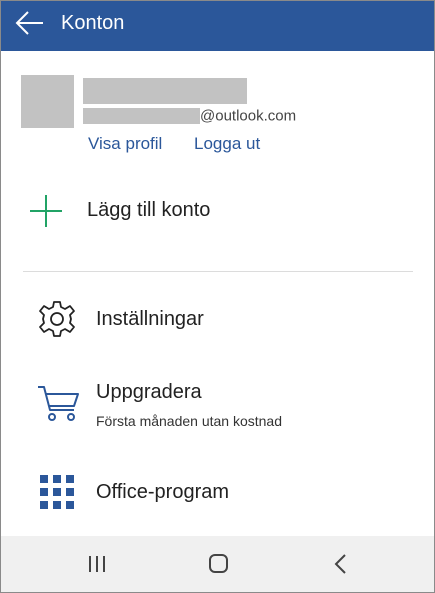 The image size is (435, 593). I want to click on account-name-redacted, so click(165, 91).